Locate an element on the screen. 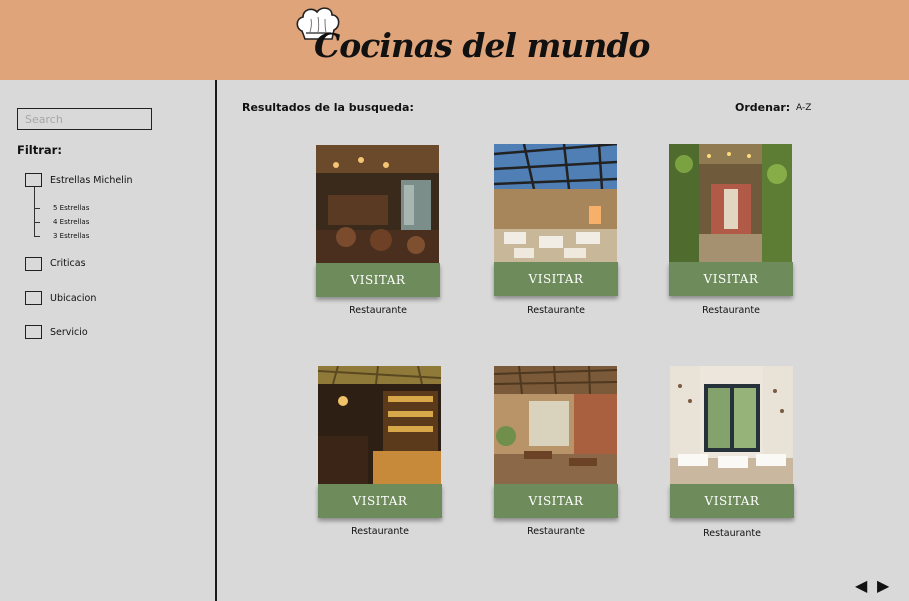 Image resolution: width=909 pixels, height=601 pixels. results-title: Resultados de la busqueda: is located at coordinates (328, 107).